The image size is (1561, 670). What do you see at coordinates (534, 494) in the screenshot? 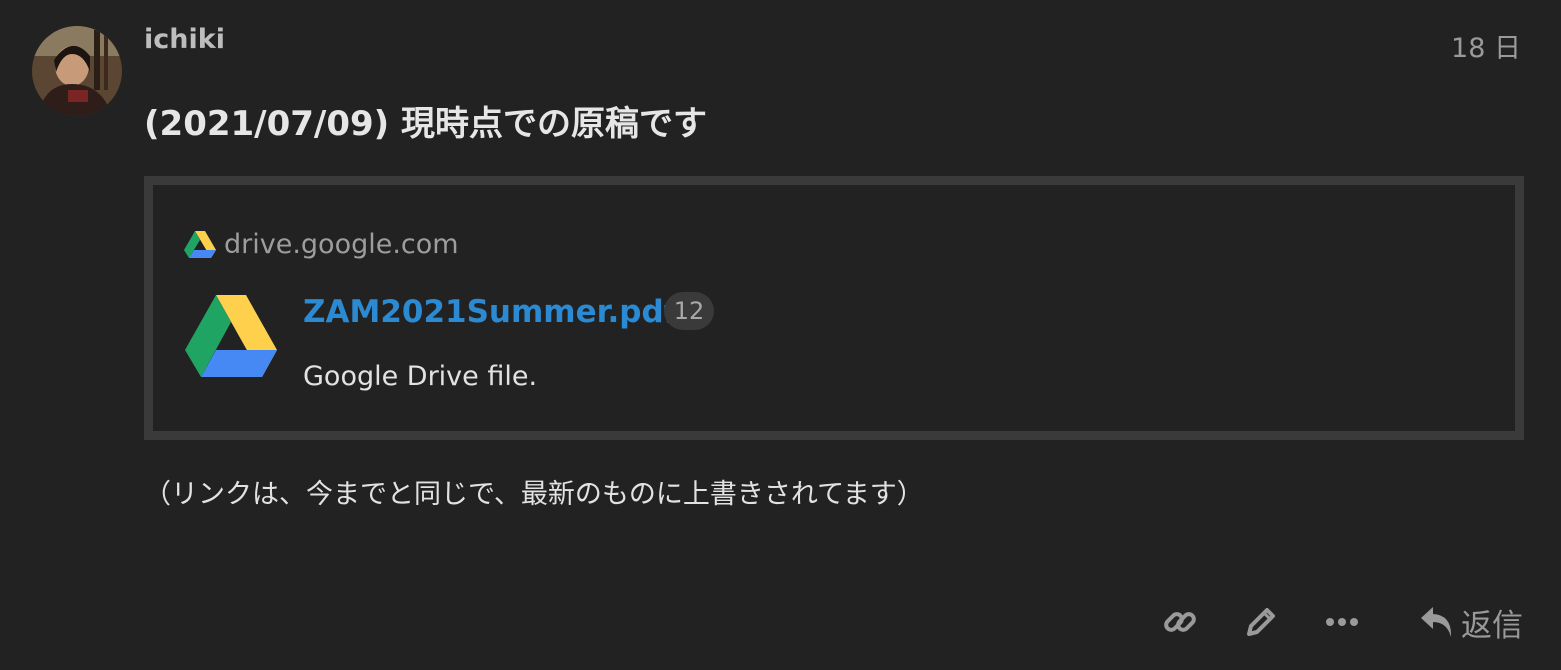
I see `post-body-text: （リンクは、今までと同じで、最新のものに上書きされてます）` at bounding box center [534, 494].